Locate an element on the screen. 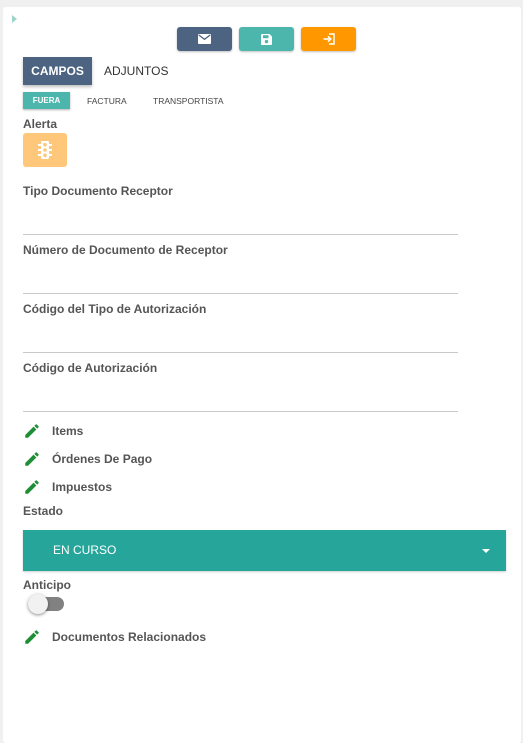 Image resolution: width=523 pixels, height=743 pixels. anticipo-toggle-knob is located at coordinates (38, 604).